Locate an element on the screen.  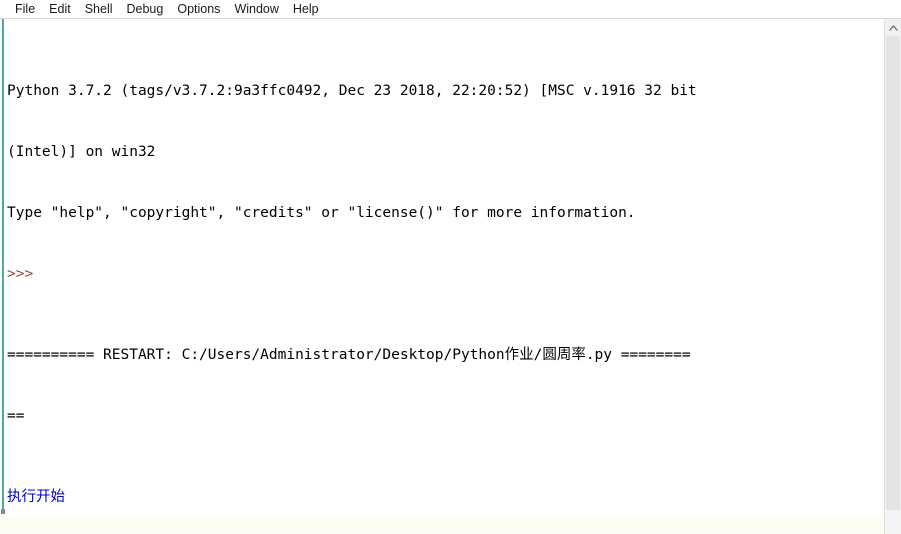
execution-start-text: 执行开始 is located at coordinates (36, 496).